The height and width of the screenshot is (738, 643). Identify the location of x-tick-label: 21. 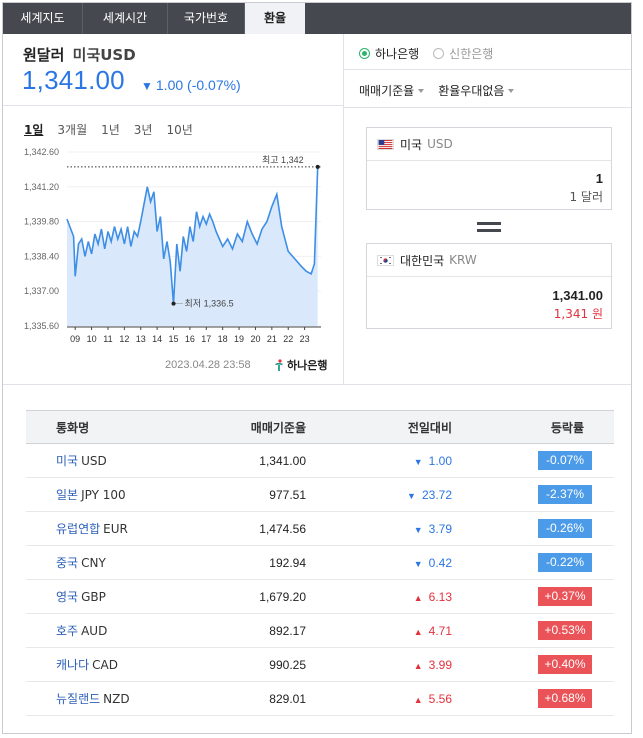
(272, 339).